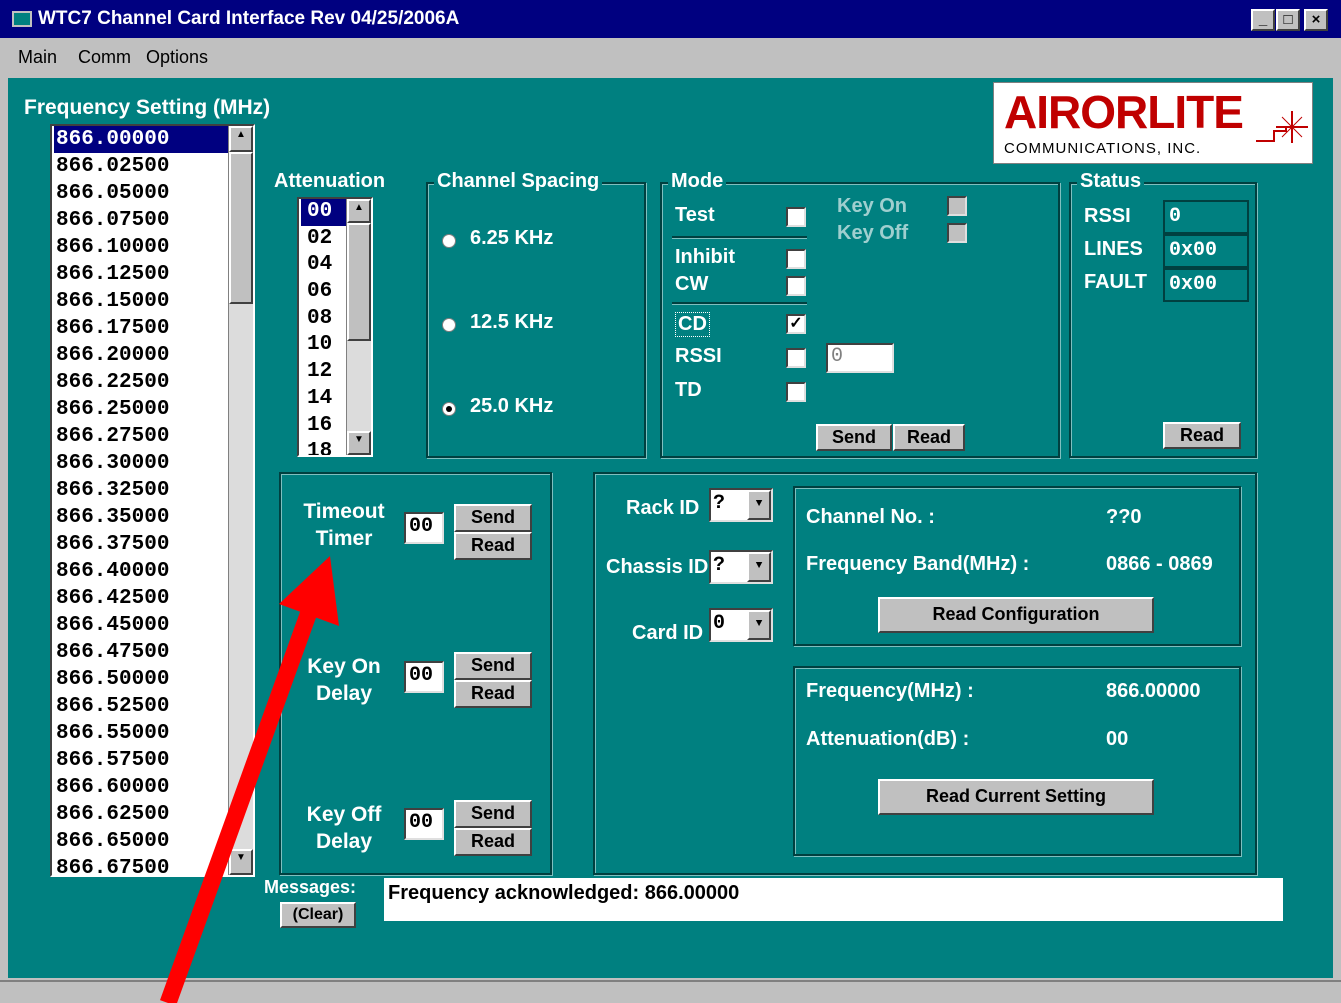  I want to click on status-lines-label: LINES, so click(1113, 249).